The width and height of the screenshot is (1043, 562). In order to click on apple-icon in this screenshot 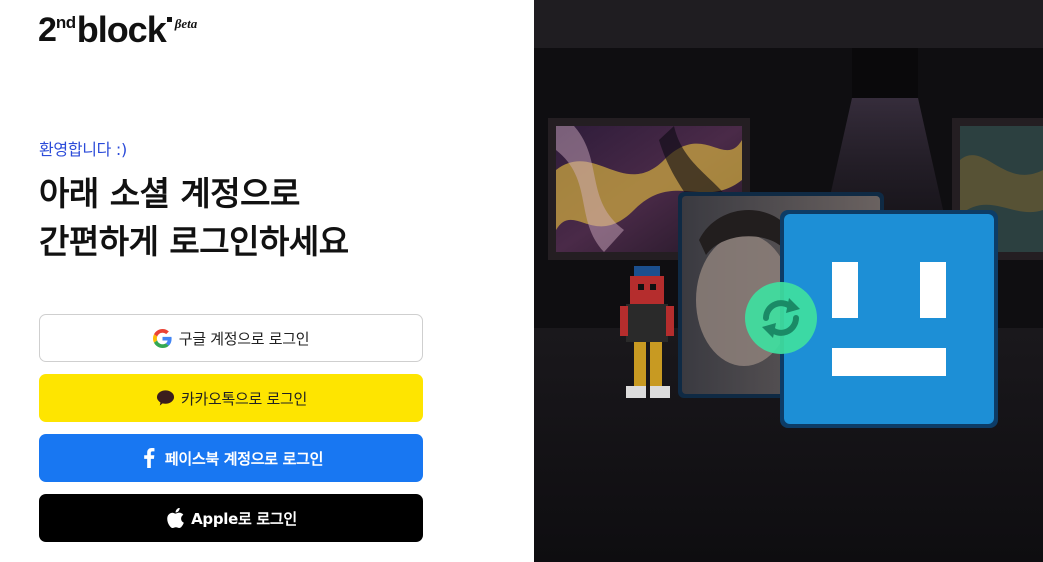, I will do `click(175, 518)`.